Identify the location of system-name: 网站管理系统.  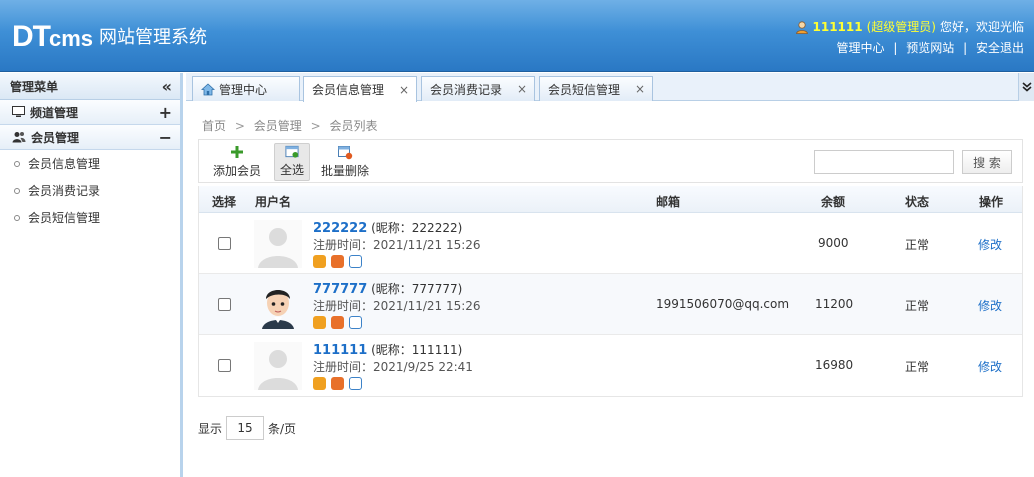
(153, 37).